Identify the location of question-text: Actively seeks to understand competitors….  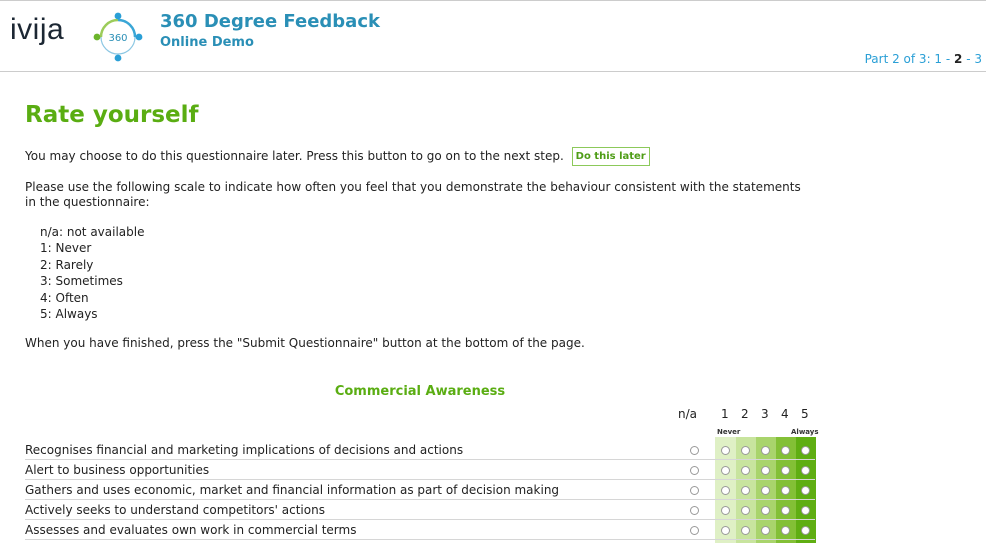
(175, 510).